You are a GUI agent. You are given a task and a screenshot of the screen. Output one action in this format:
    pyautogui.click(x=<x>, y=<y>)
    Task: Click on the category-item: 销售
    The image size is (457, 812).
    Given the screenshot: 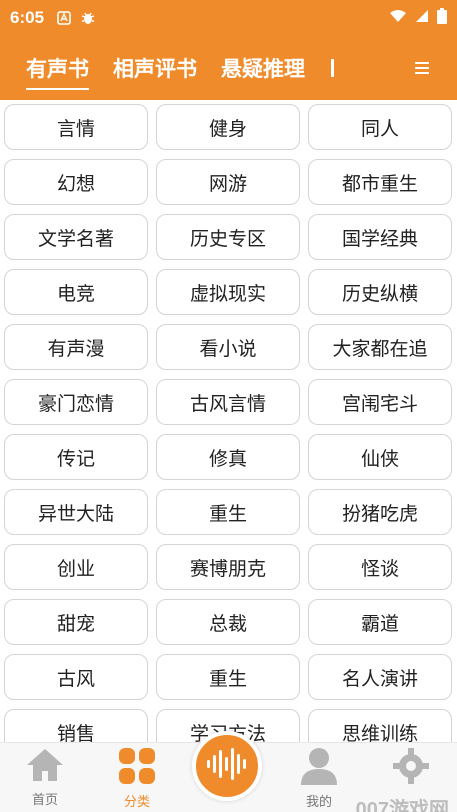 What is the action you would take?
    pyautogui.click(x=76, y=725)
    